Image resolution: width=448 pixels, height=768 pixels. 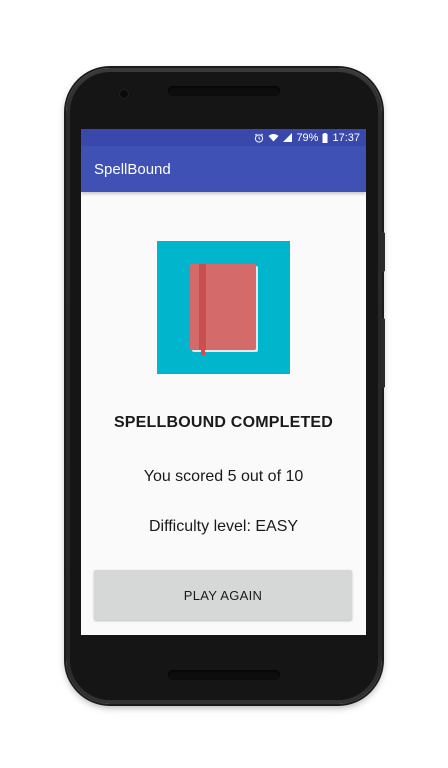 I want to click on status-bar: 79% 17:37, so click(x=223, y=137).